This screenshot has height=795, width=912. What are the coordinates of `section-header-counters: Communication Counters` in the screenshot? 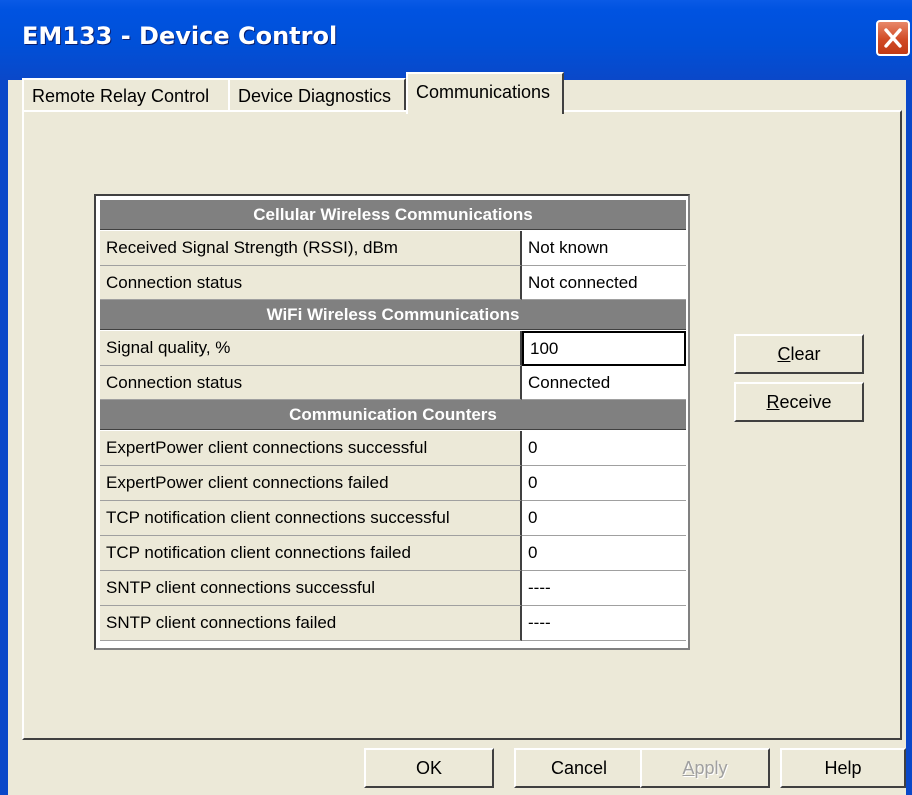 It's located at (393, 415).